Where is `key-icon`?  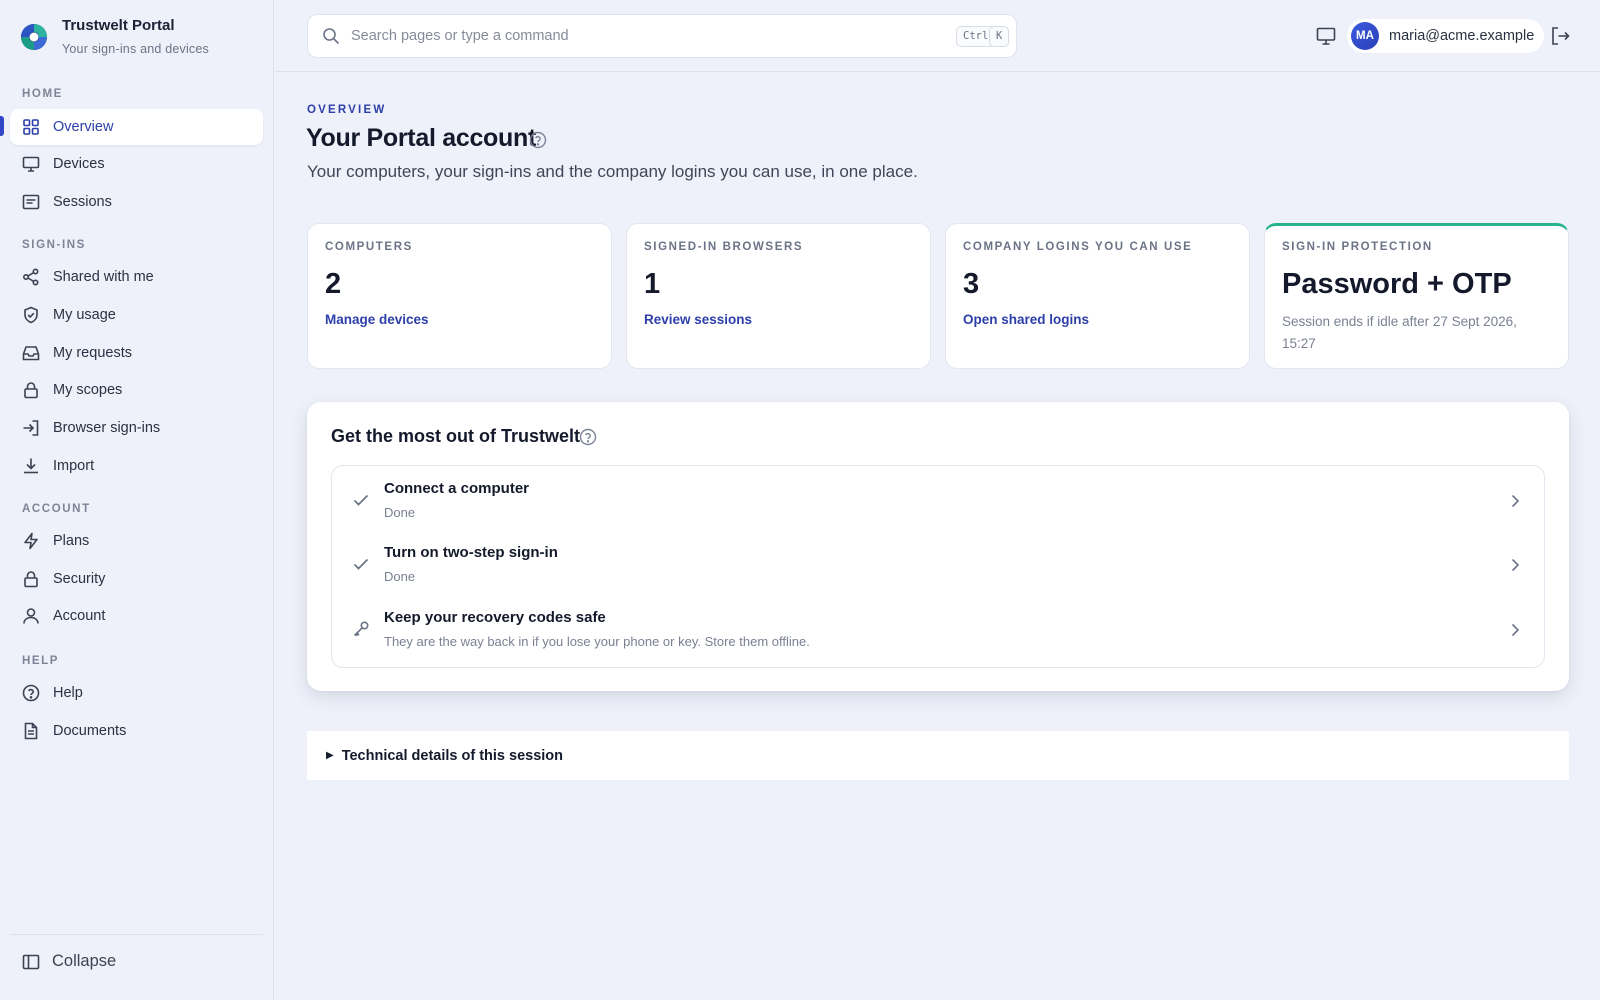 key-icon is located at coordinates (361, 629).